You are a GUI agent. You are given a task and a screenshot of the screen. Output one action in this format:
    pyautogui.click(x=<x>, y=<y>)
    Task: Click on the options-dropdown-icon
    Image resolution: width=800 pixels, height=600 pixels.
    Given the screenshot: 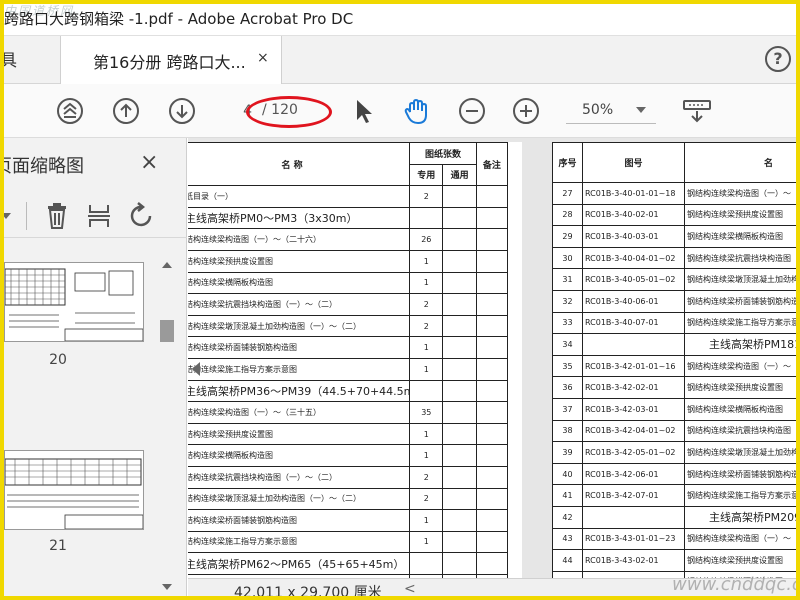 What is the action you would take?
    pyautogui.click(x=6, y=216)
    